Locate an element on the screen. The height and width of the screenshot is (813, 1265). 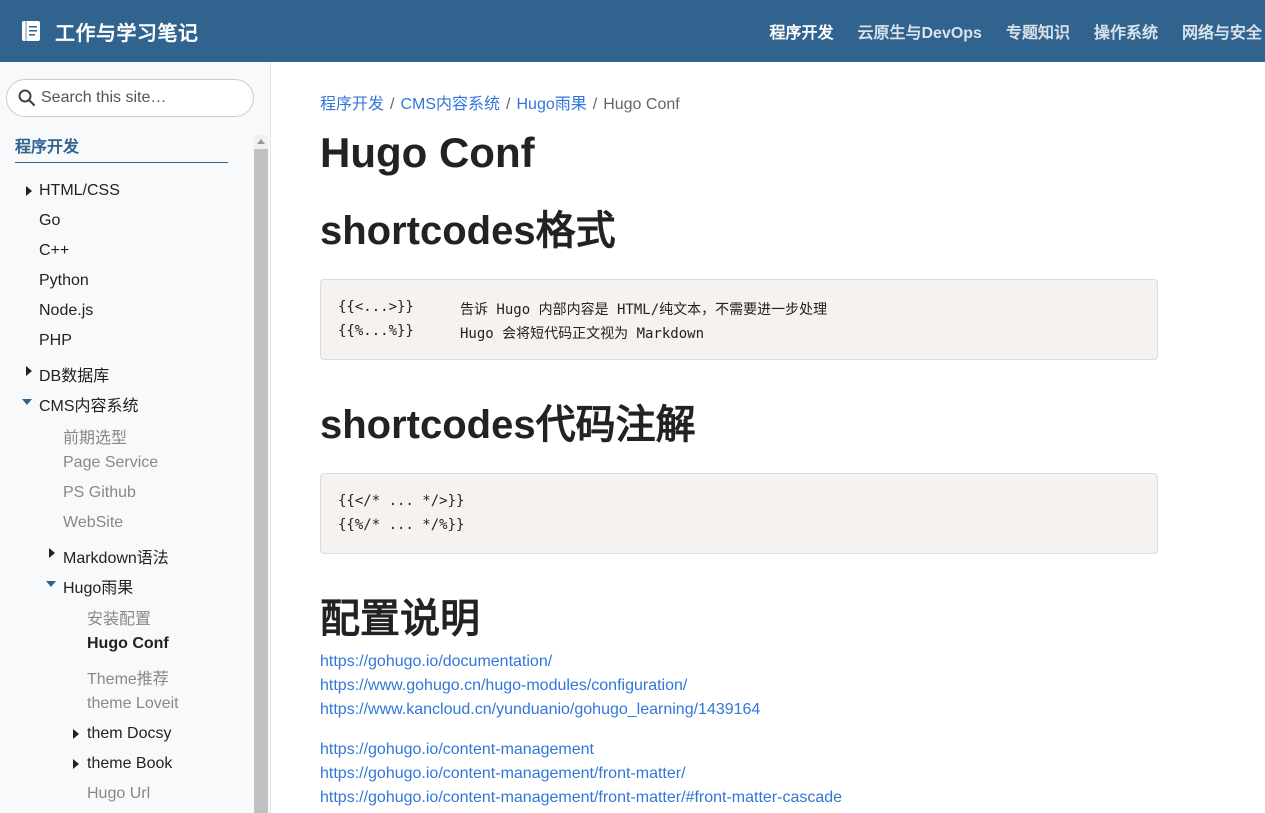
nav-link-topics: 专题知识 is located at coordinates (1038, 31).